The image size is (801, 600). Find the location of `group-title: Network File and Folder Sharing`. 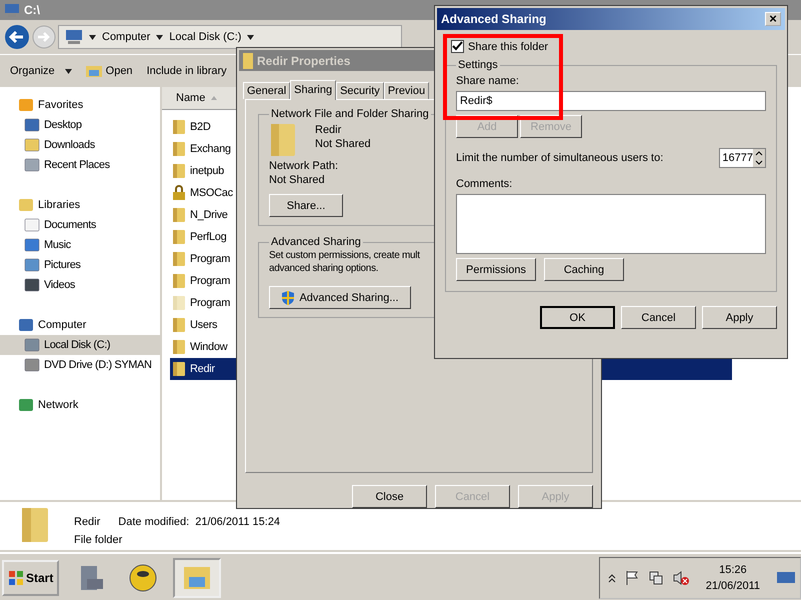

group-title: Network File and Folder Sharing is located at coordinates (350, 114).